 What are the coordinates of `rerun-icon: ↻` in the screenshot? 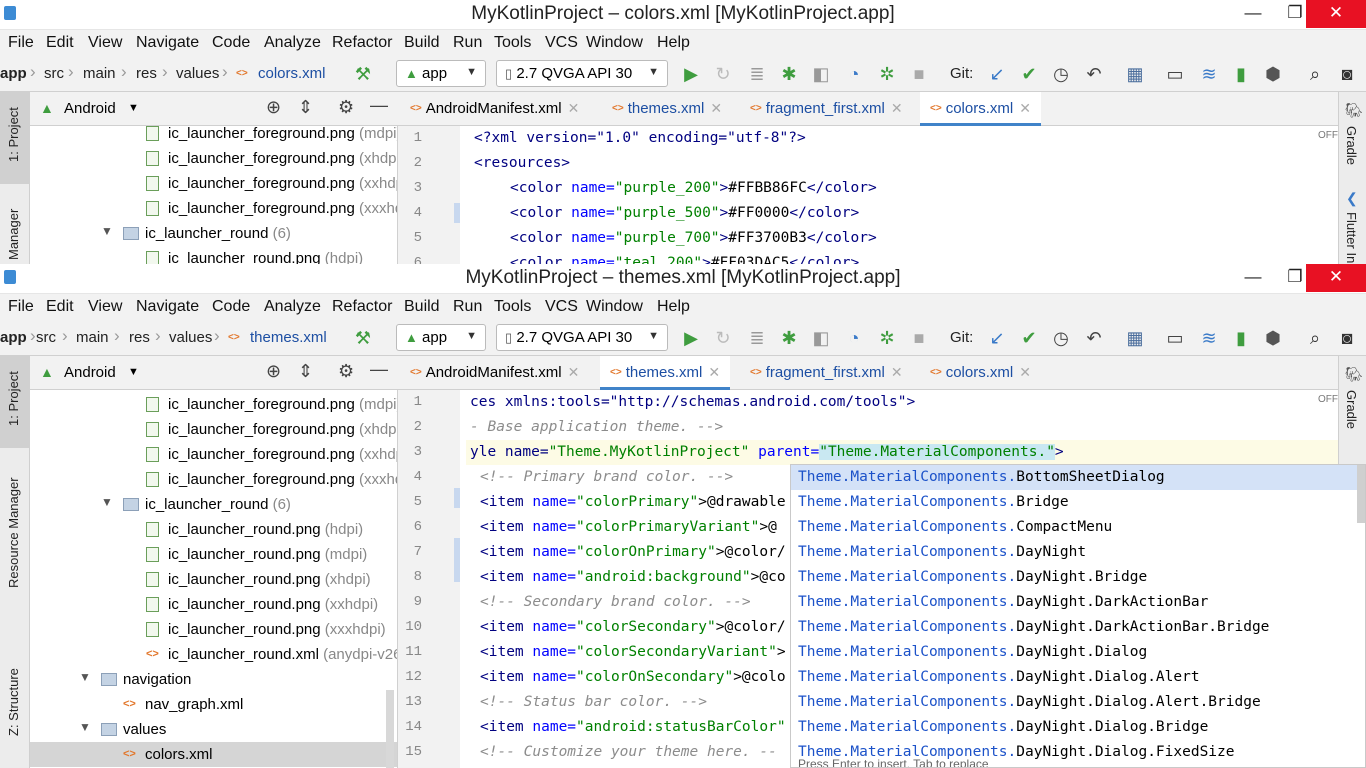 It's located at (723, 338).